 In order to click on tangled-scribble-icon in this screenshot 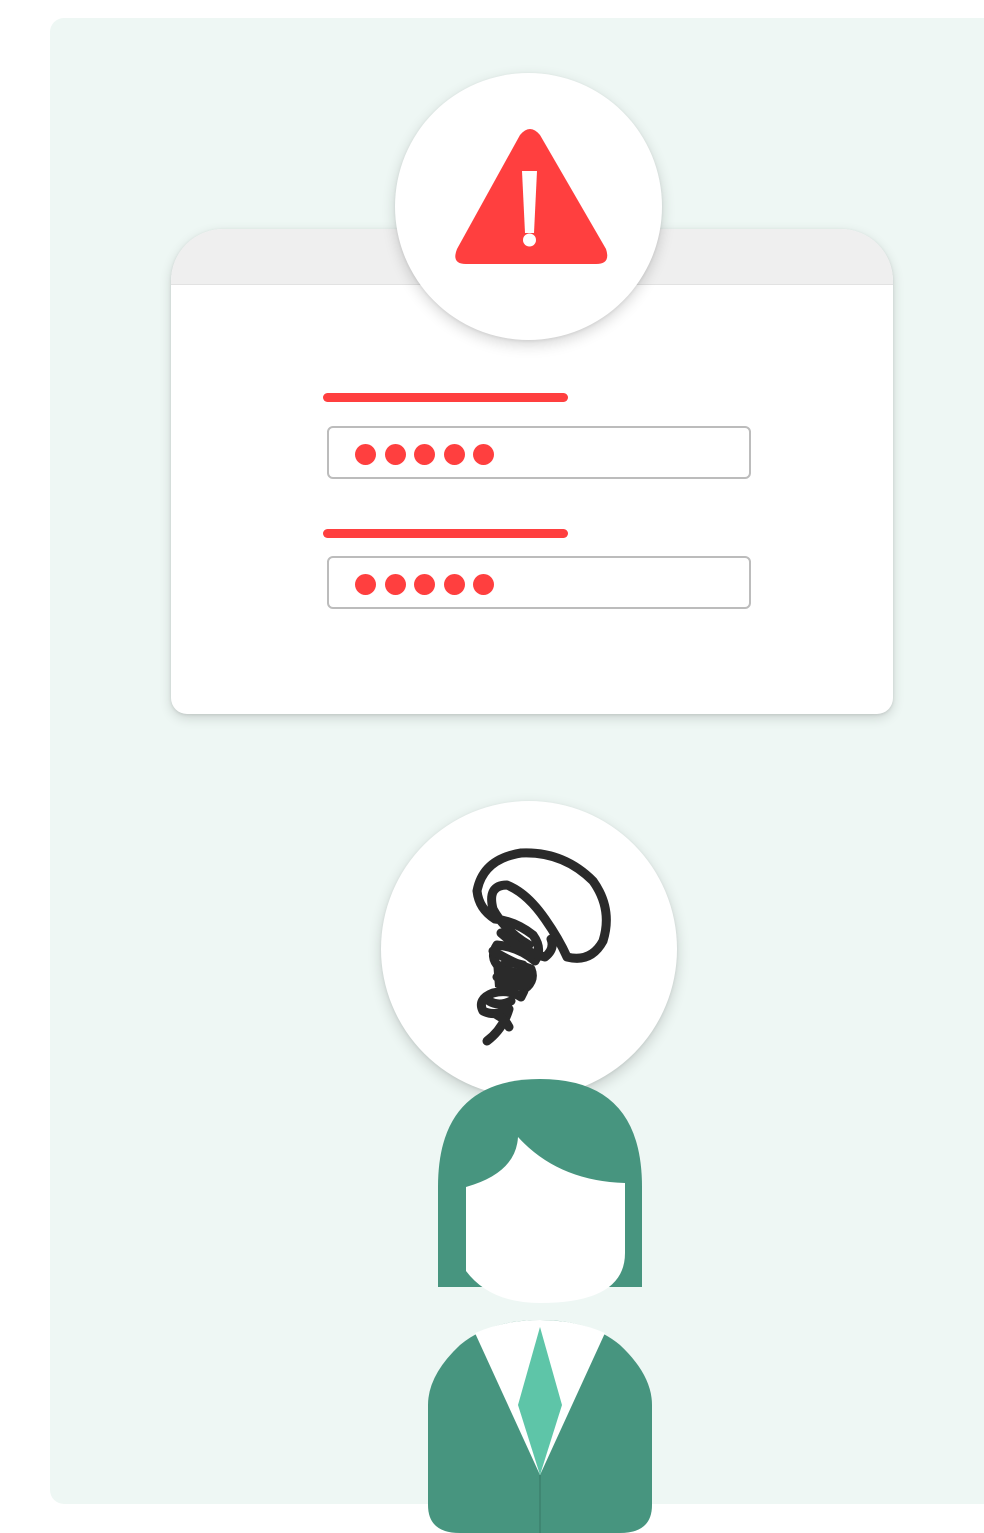, I will do `click(541, 947)`.